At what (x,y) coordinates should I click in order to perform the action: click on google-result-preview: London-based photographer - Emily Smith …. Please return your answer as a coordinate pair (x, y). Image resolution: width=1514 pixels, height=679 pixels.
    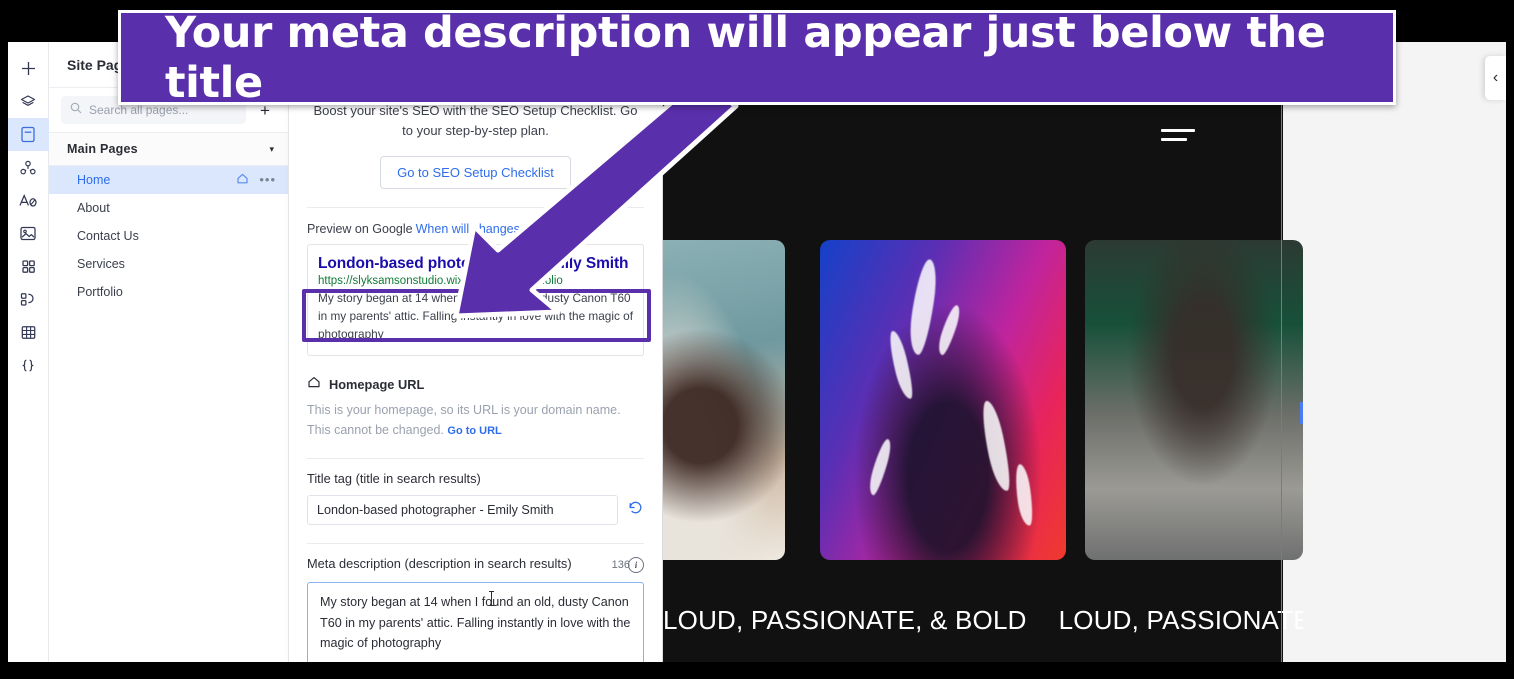
    Looking at the image, I should click on (476, 300).